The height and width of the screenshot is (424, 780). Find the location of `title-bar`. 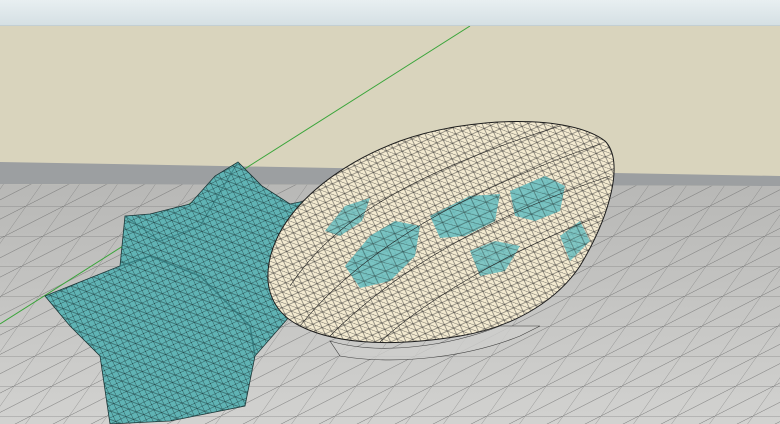

title-bar is located at coordinates (390, 13).